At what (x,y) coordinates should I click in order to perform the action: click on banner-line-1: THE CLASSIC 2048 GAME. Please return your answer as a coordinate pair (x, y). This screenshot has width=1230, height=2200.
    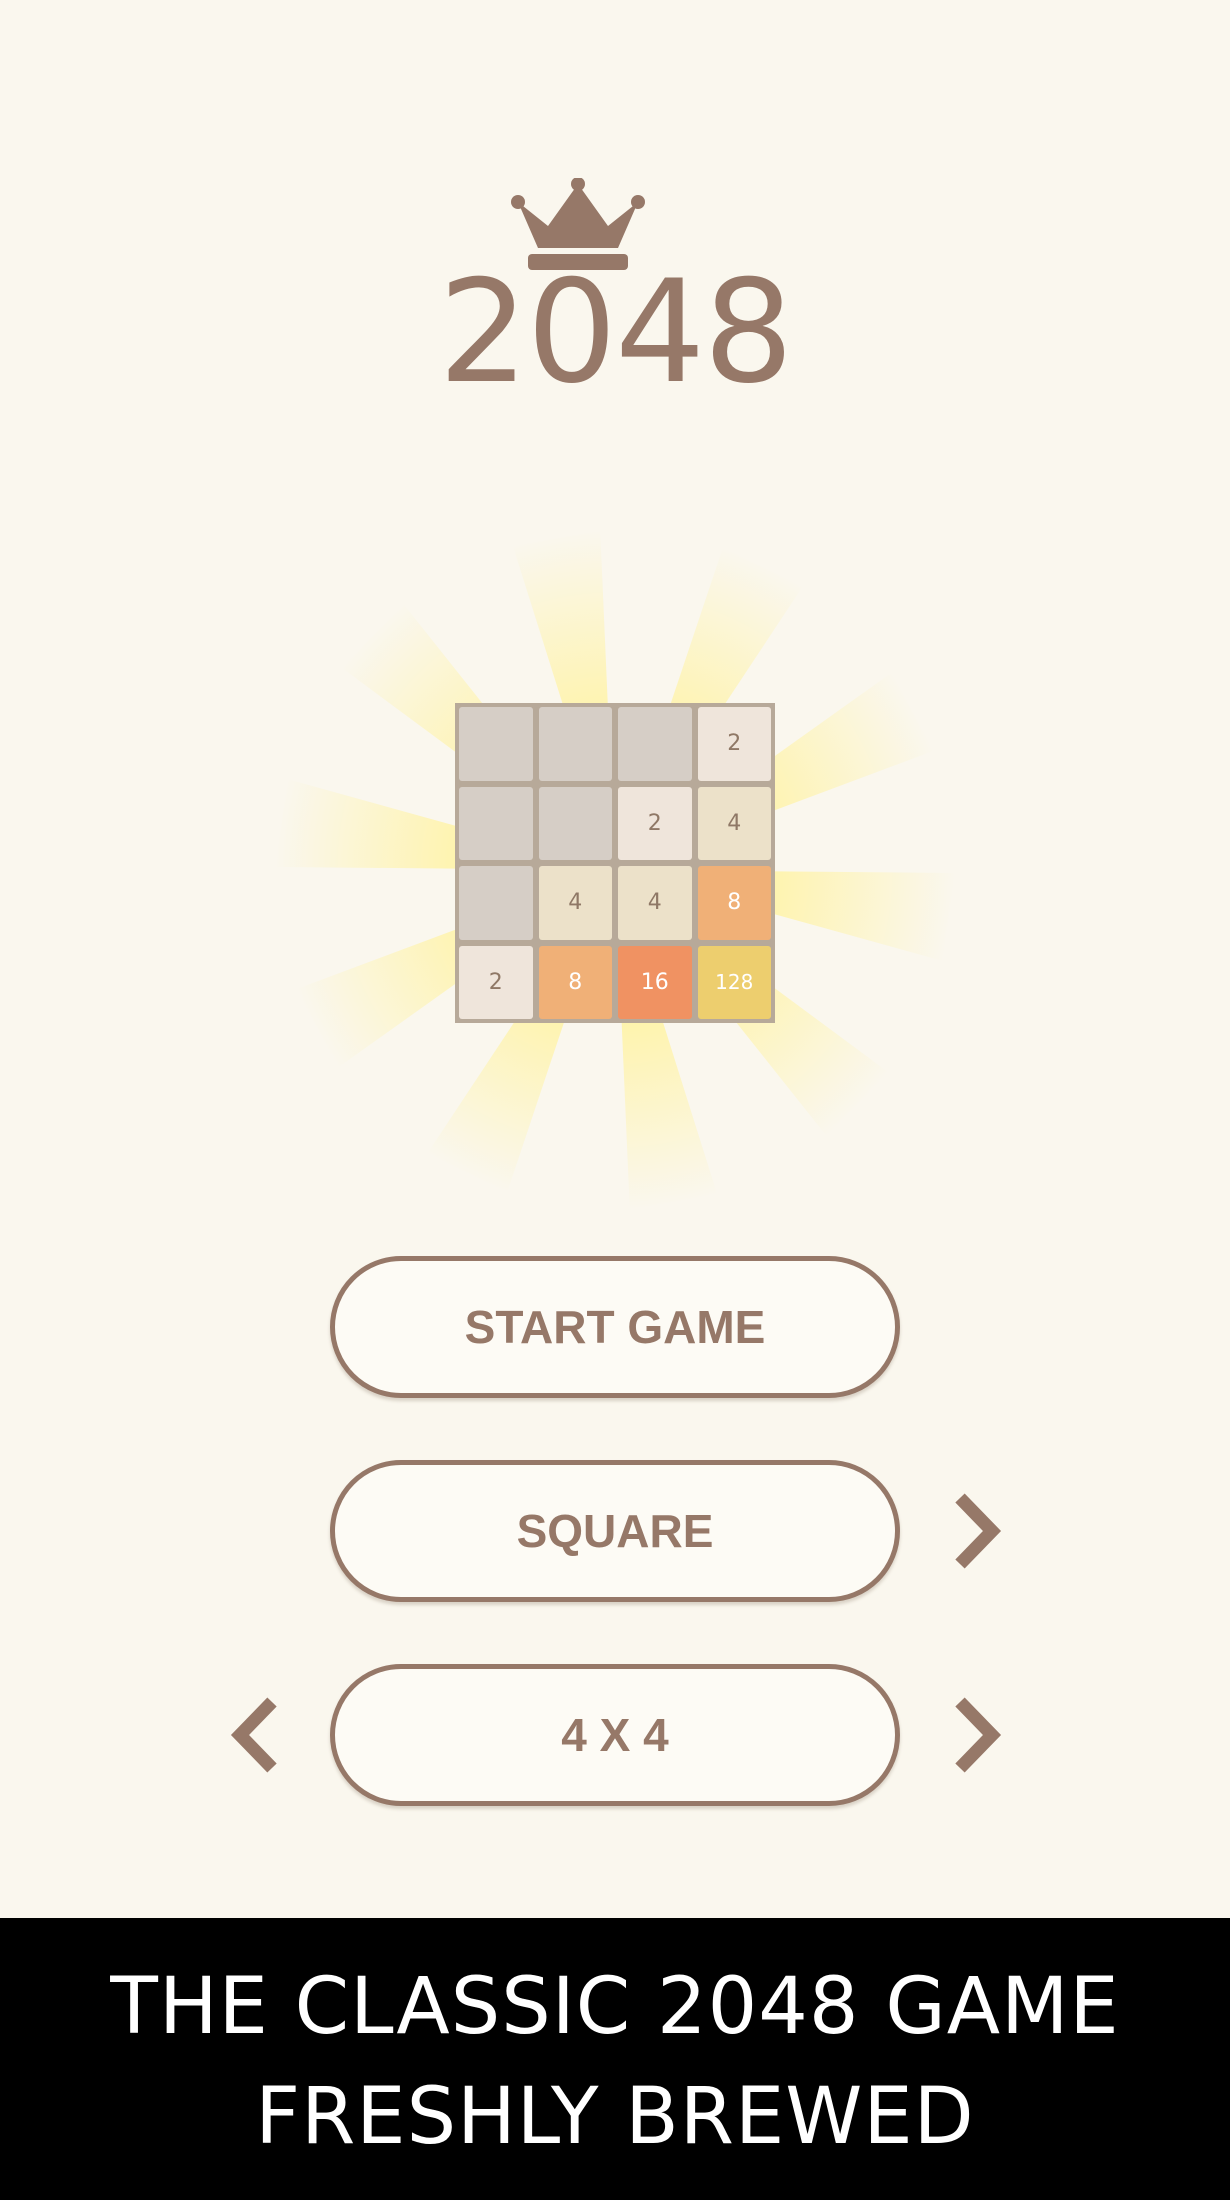
    Looking at the image, I should click on (615, 2007).